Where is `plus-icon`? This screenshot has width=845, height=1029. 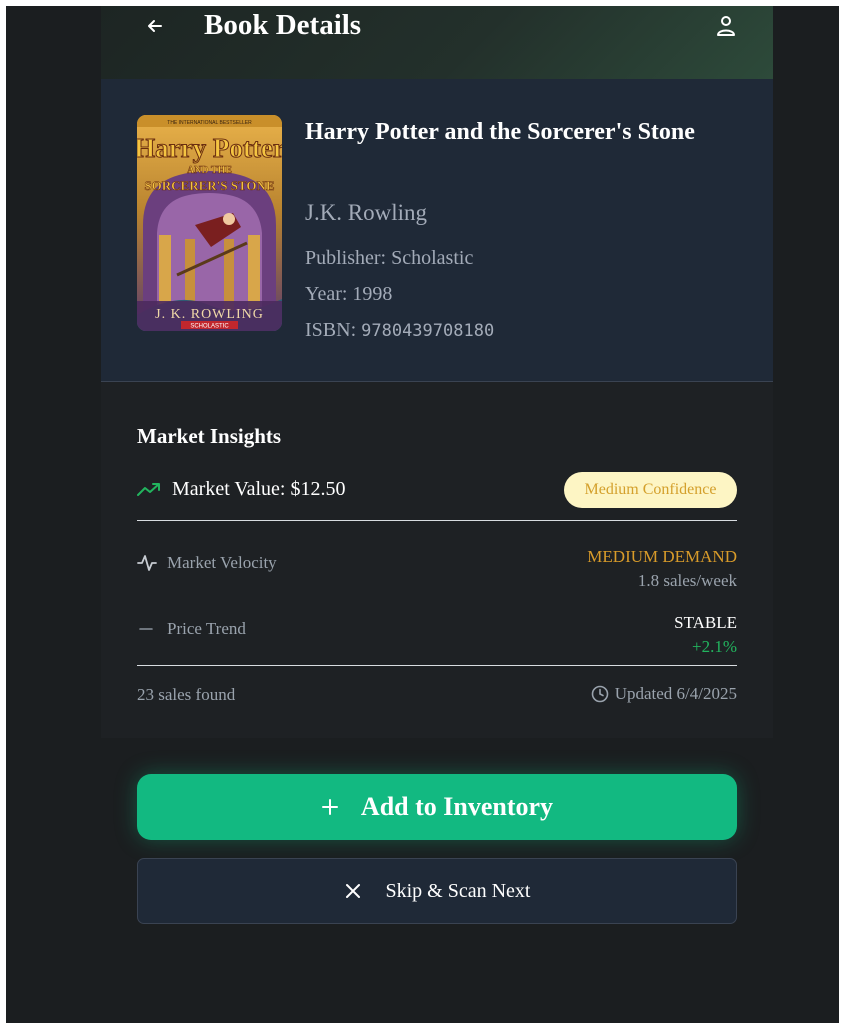
plus-icon is located at coordinates (329, 807).